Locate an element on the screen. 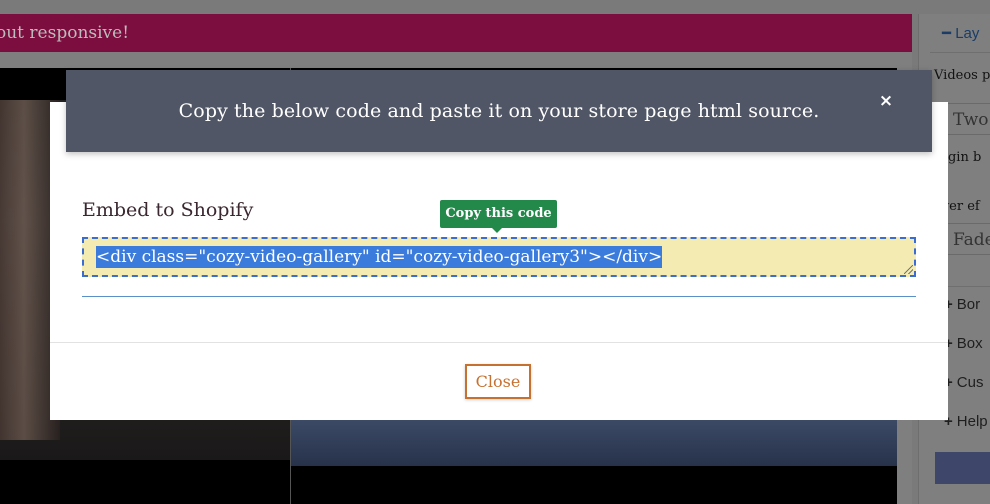  close-button: Close is located at coordinates (498, 381).